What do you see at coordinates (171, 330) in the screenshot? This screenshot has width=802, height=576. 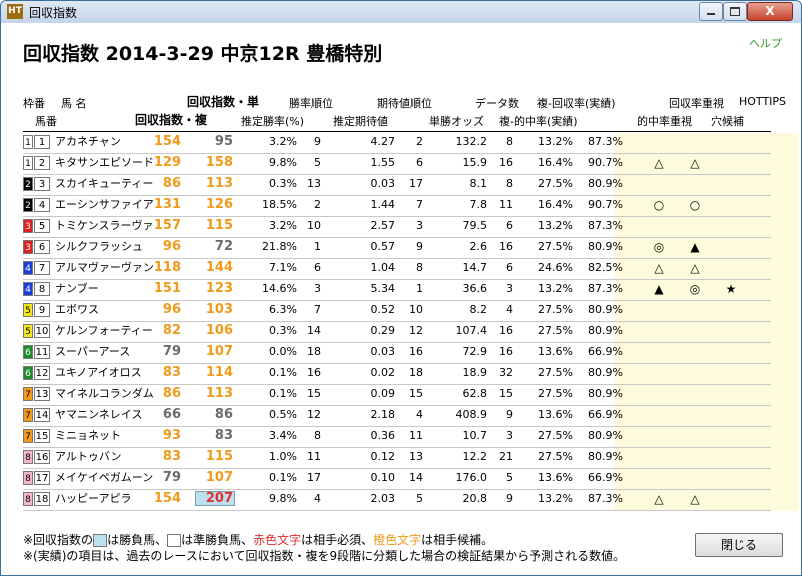 I see `tan-index: 82` at bounding box center [171, 330].